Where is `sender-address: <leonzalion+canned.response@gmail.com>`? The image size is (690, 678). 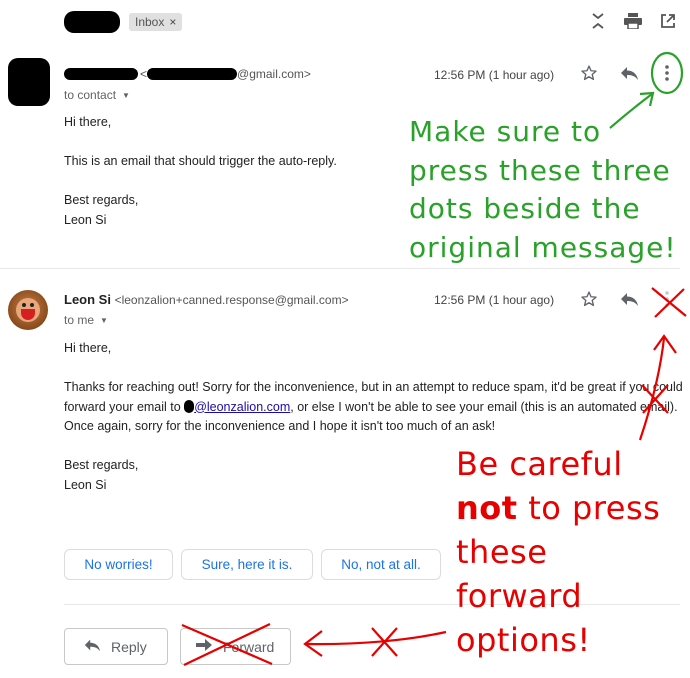 sender-address: <leonzalion+canned.response@gmail.com> is located at coordinates (231, 300).